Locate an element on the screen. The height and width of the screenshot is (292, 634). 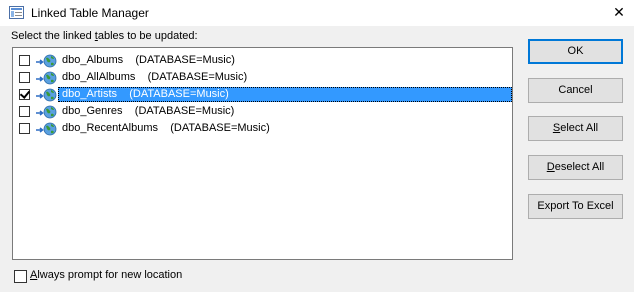
table-name: dbo_AllAlbums is located at coordinates (99, 77).